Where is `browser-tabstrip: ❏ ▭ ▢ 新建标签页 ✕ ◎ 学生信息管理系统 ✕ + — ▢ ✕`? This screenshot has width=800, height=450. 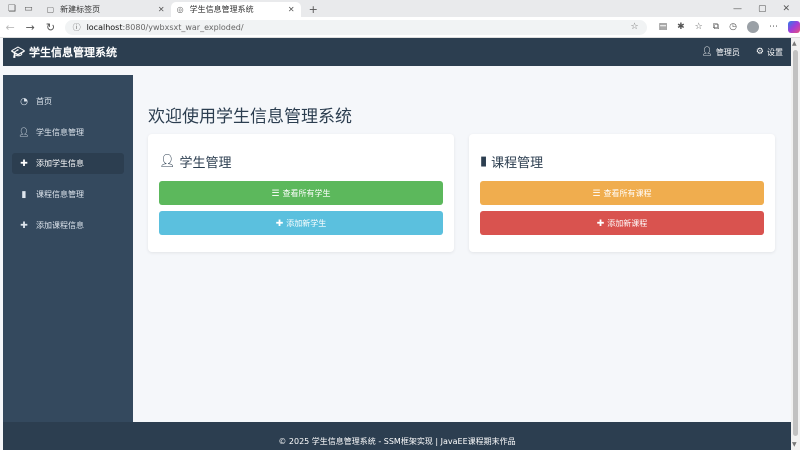
browser-tabstrip: ❏ ▭ ▢ 新建标签页 ✕ ◎ 学生信息管理系统 ✕ + — ▢ ✕ is located at coordinates (400, 8).